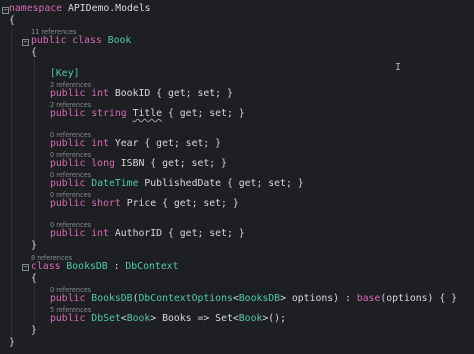  I want to click on code-line-class-book: public class Book, so click(81, 41).